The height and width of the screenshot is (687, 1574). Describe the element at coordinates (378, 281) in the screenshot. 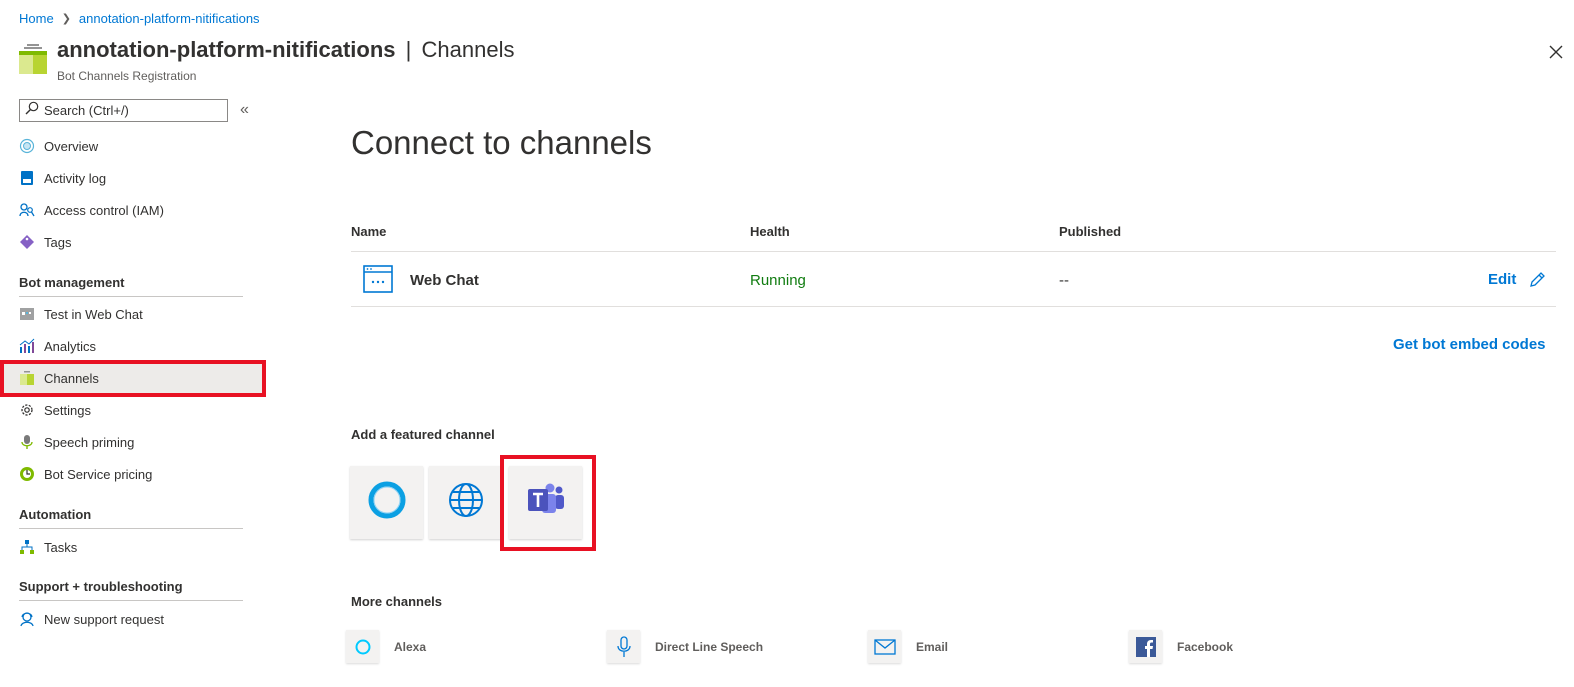

I see `web-chat-icon` at that location.